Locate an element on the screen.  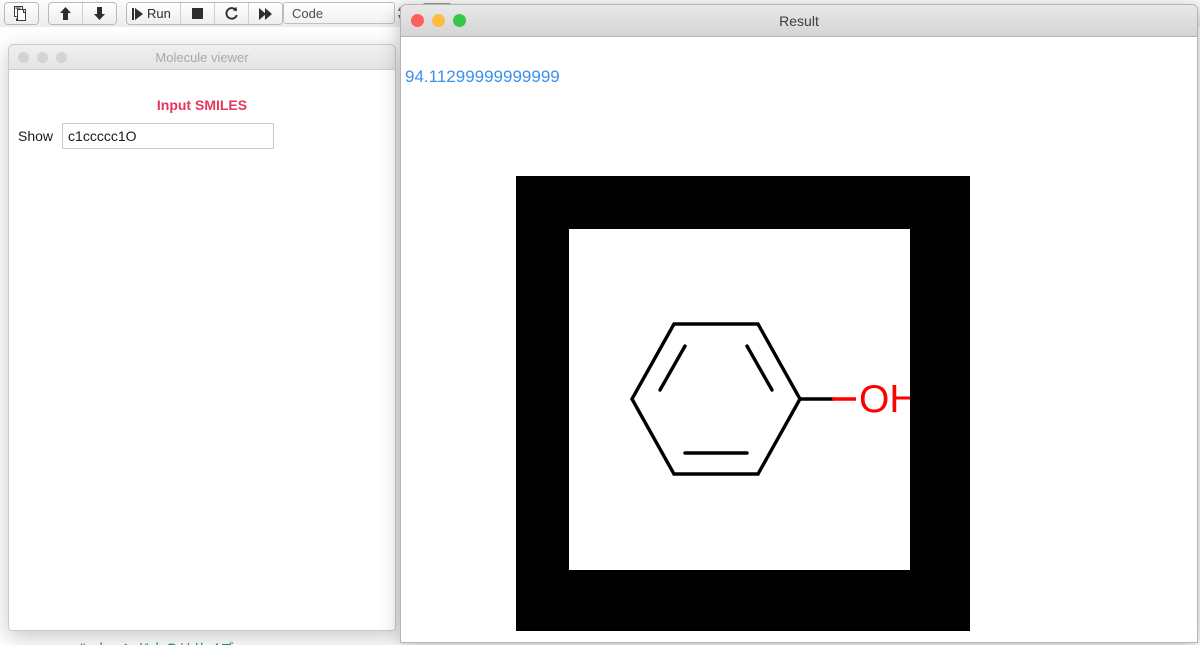
result-titlebar: Result is located at coordinates (799, 21).